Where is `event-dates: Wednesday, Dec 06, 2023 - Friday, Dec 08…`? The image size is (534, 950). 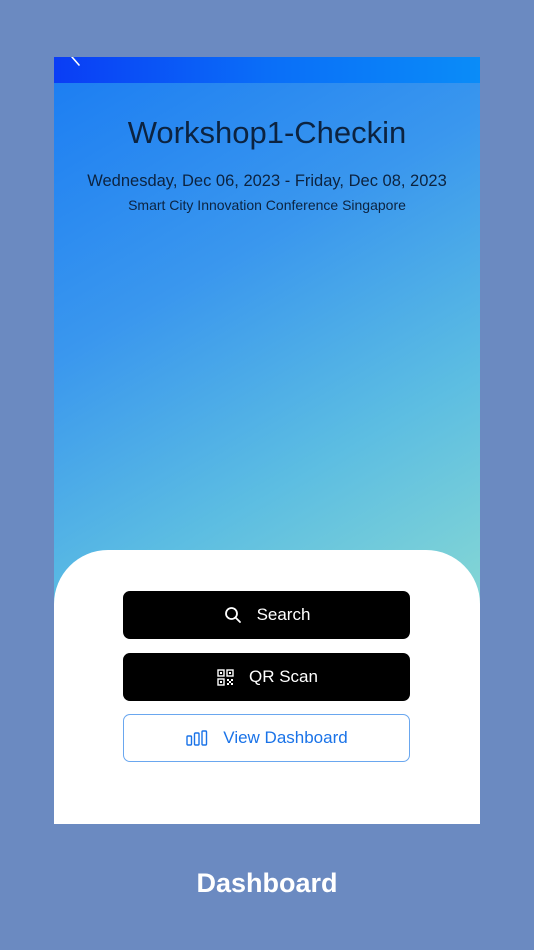
event-dates: Wednesday, Dec 06, 2023 - Friday, Dec 08… is located at coordinates (267, 181).